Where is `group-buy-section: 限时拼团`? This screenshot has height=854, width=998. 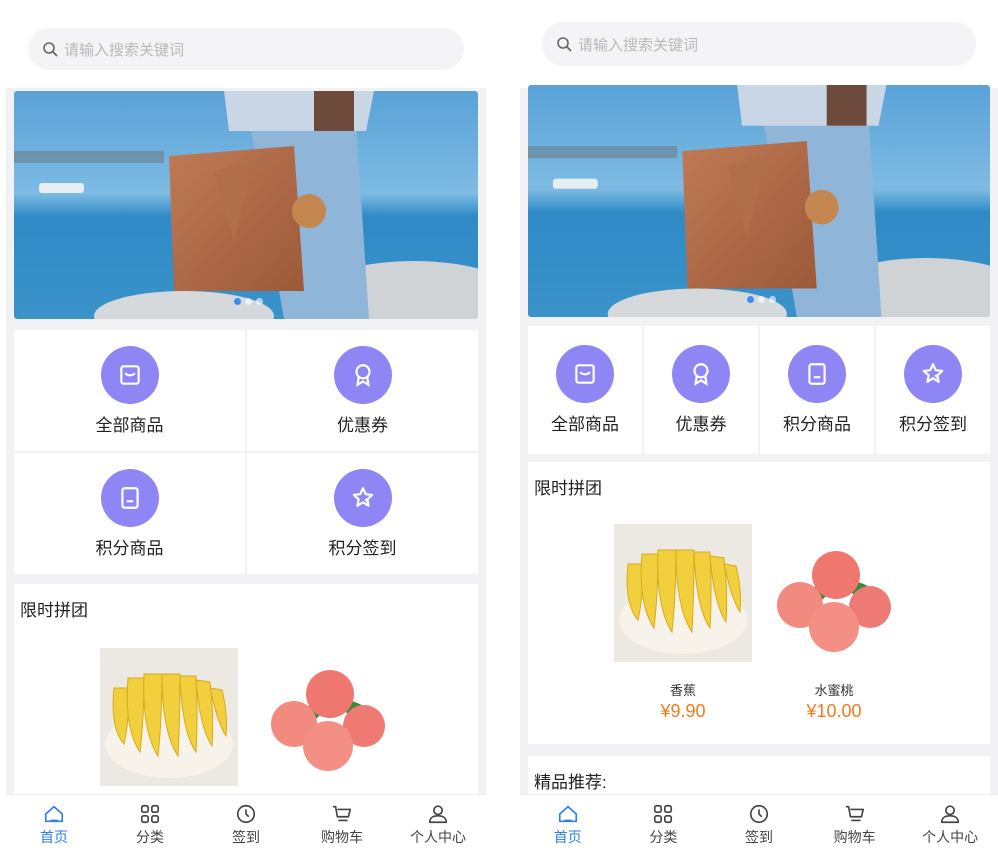 group-buy-section: 限时拼团 is located at coordinates (246, 689).